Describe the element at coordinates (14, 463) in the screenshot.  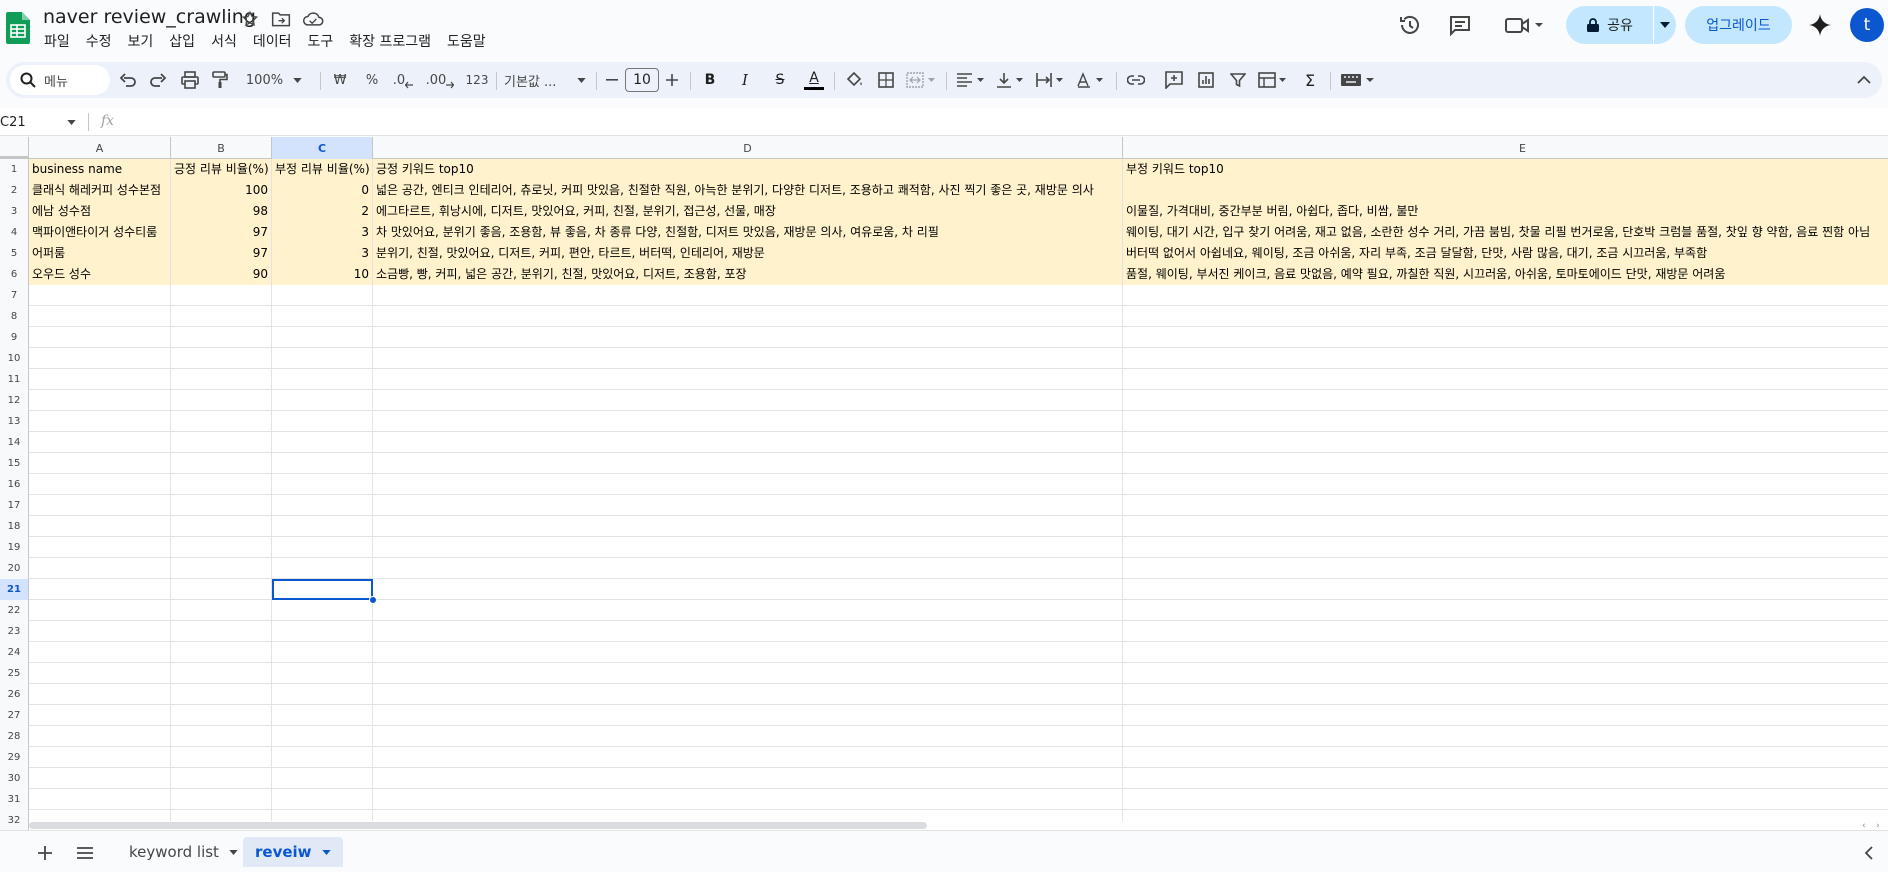
I see `row-header: 15` at that location.